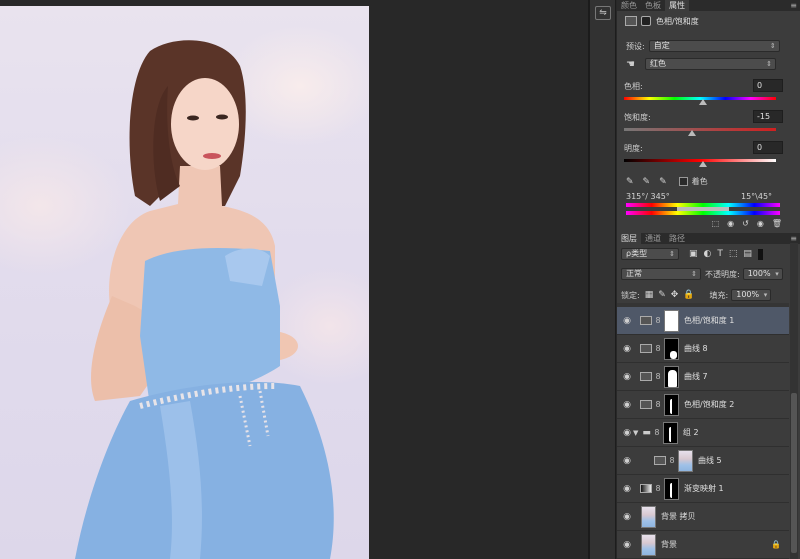 The width and height of the screenshot is (800, 559). What do you see at coordinates (646, 348) in the screenshot?
I see `curves-icon` at bounding box center [646, 348].